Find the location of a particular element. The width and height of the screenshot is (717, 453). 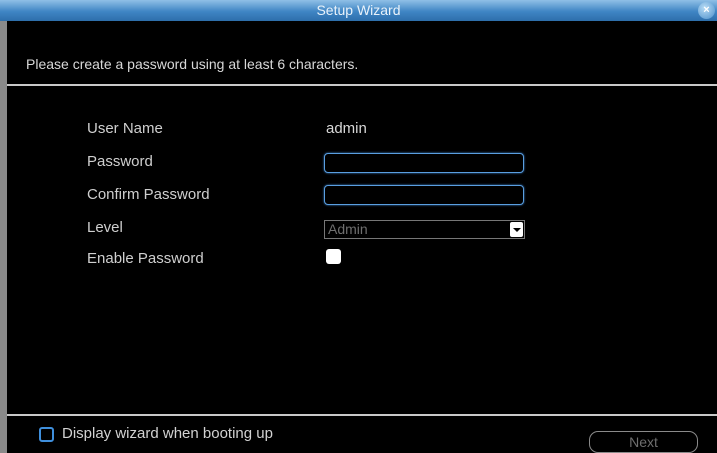

level-label: Level is located at coordinates (105, 227).